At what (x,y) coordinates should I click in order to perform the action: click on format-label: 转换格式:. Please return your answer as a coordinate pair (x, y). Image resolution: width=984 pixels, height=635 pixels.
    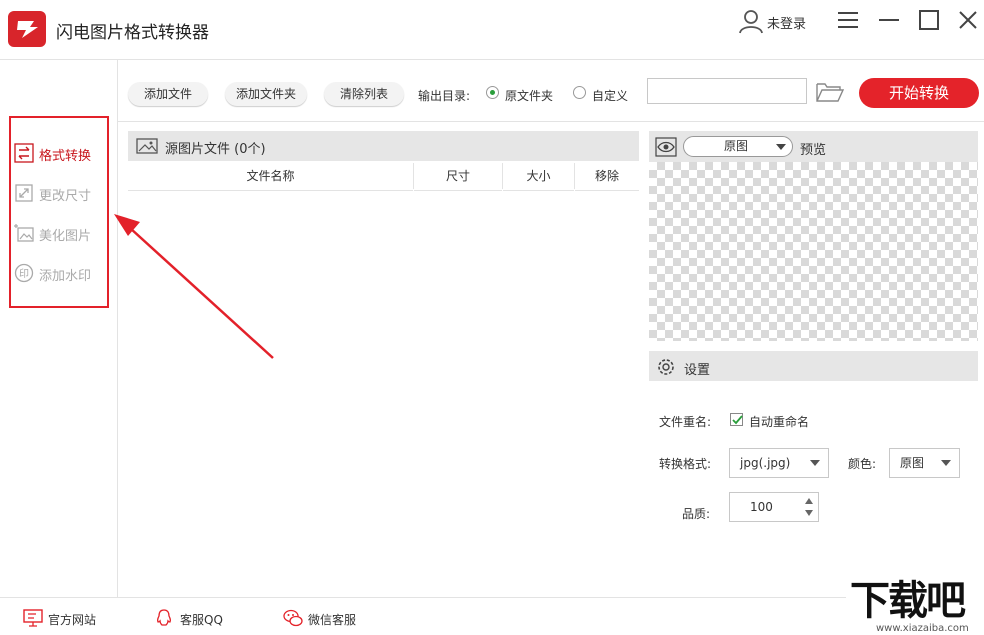
    Looking at the image, I should click on (685, 464).